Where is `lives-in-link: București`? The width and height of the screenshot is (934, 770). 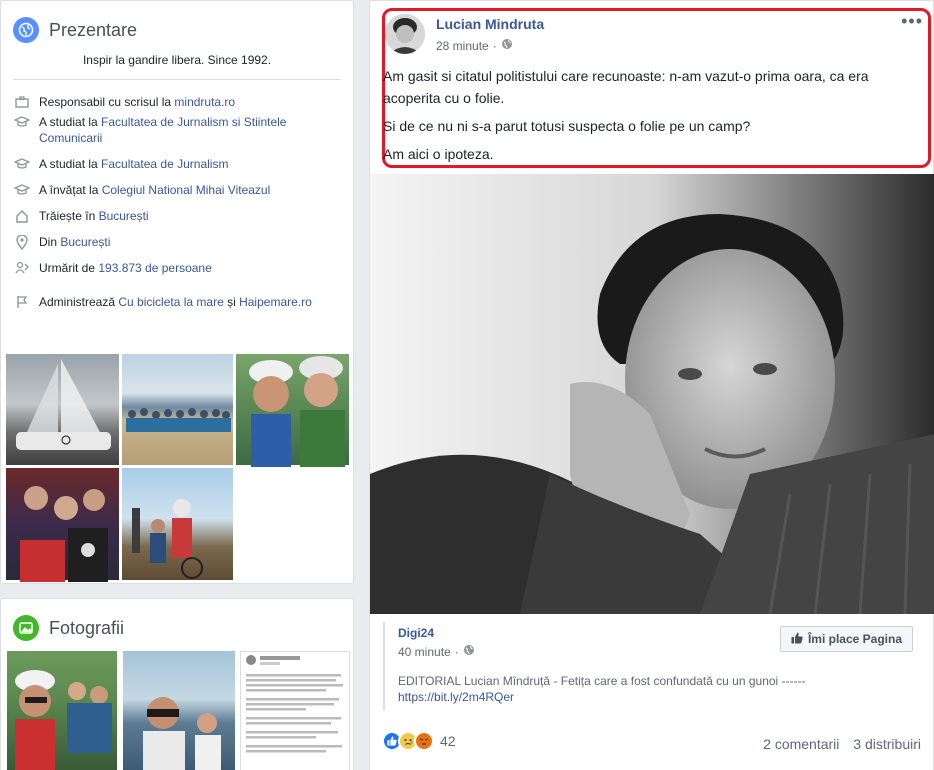 lives-in-link: București is located at coordinates (124, 216).